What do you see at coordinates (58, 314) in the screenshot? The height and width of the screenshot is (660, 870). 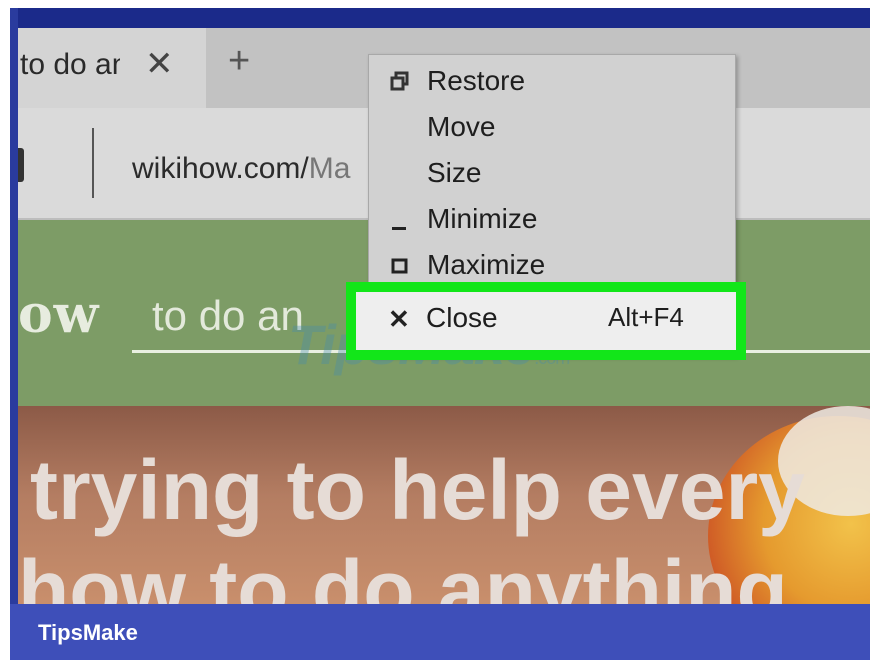 I see `site-logo: ow` at bounding box center [58, 314].